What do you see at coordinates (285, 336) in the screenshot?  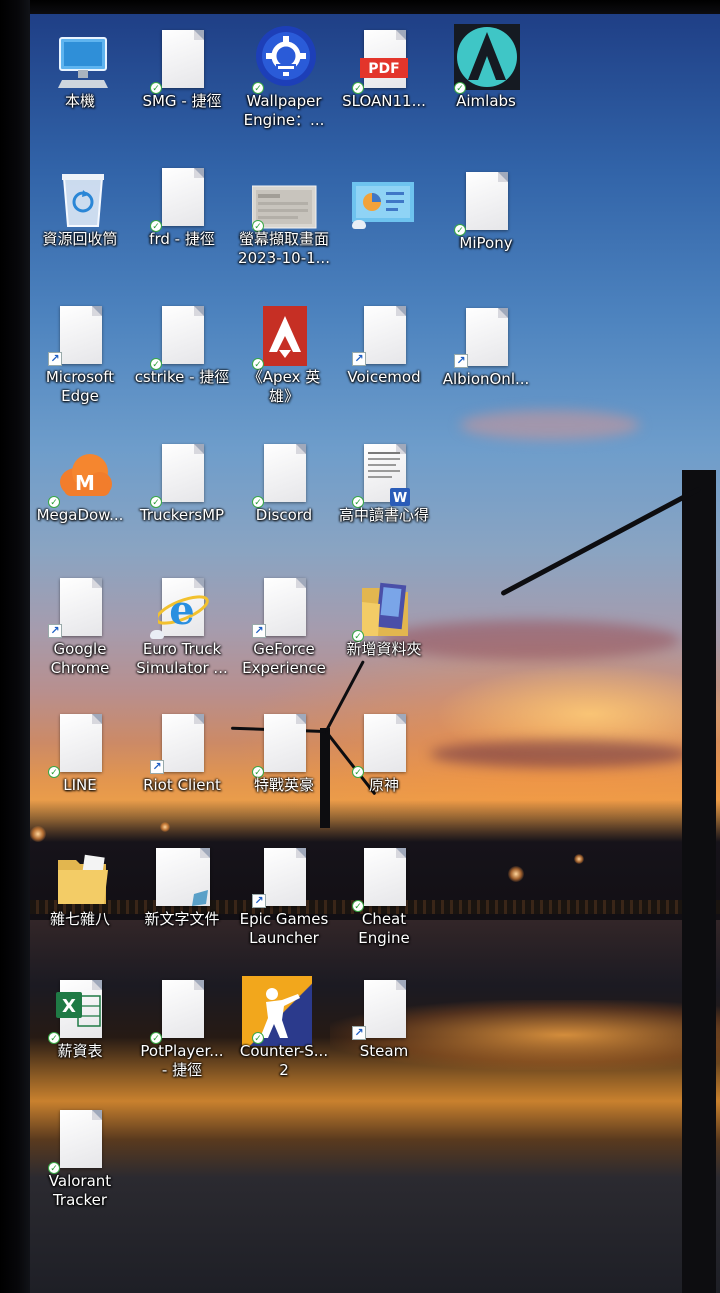 I see `apex-icon` at bounding box center [285, 336].